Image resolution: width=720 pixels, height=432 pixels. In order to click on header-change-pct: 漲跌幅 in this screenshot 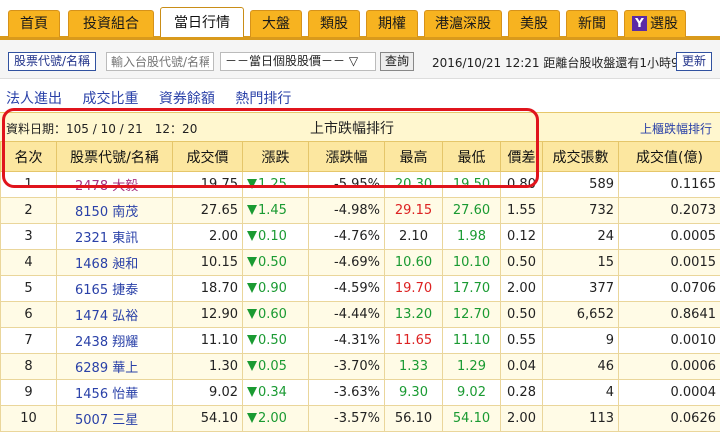, I will do `click(347, 157)`.